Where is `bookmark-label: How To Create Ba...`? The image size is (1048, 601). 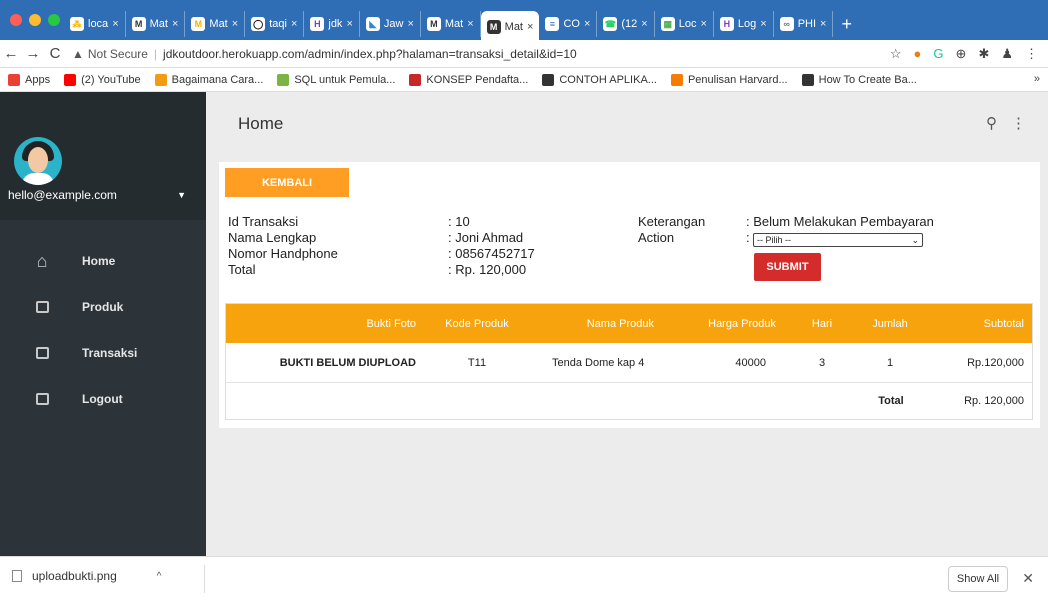
bookmark-label: How To Create Ba... is located at coordinates (867, 79).